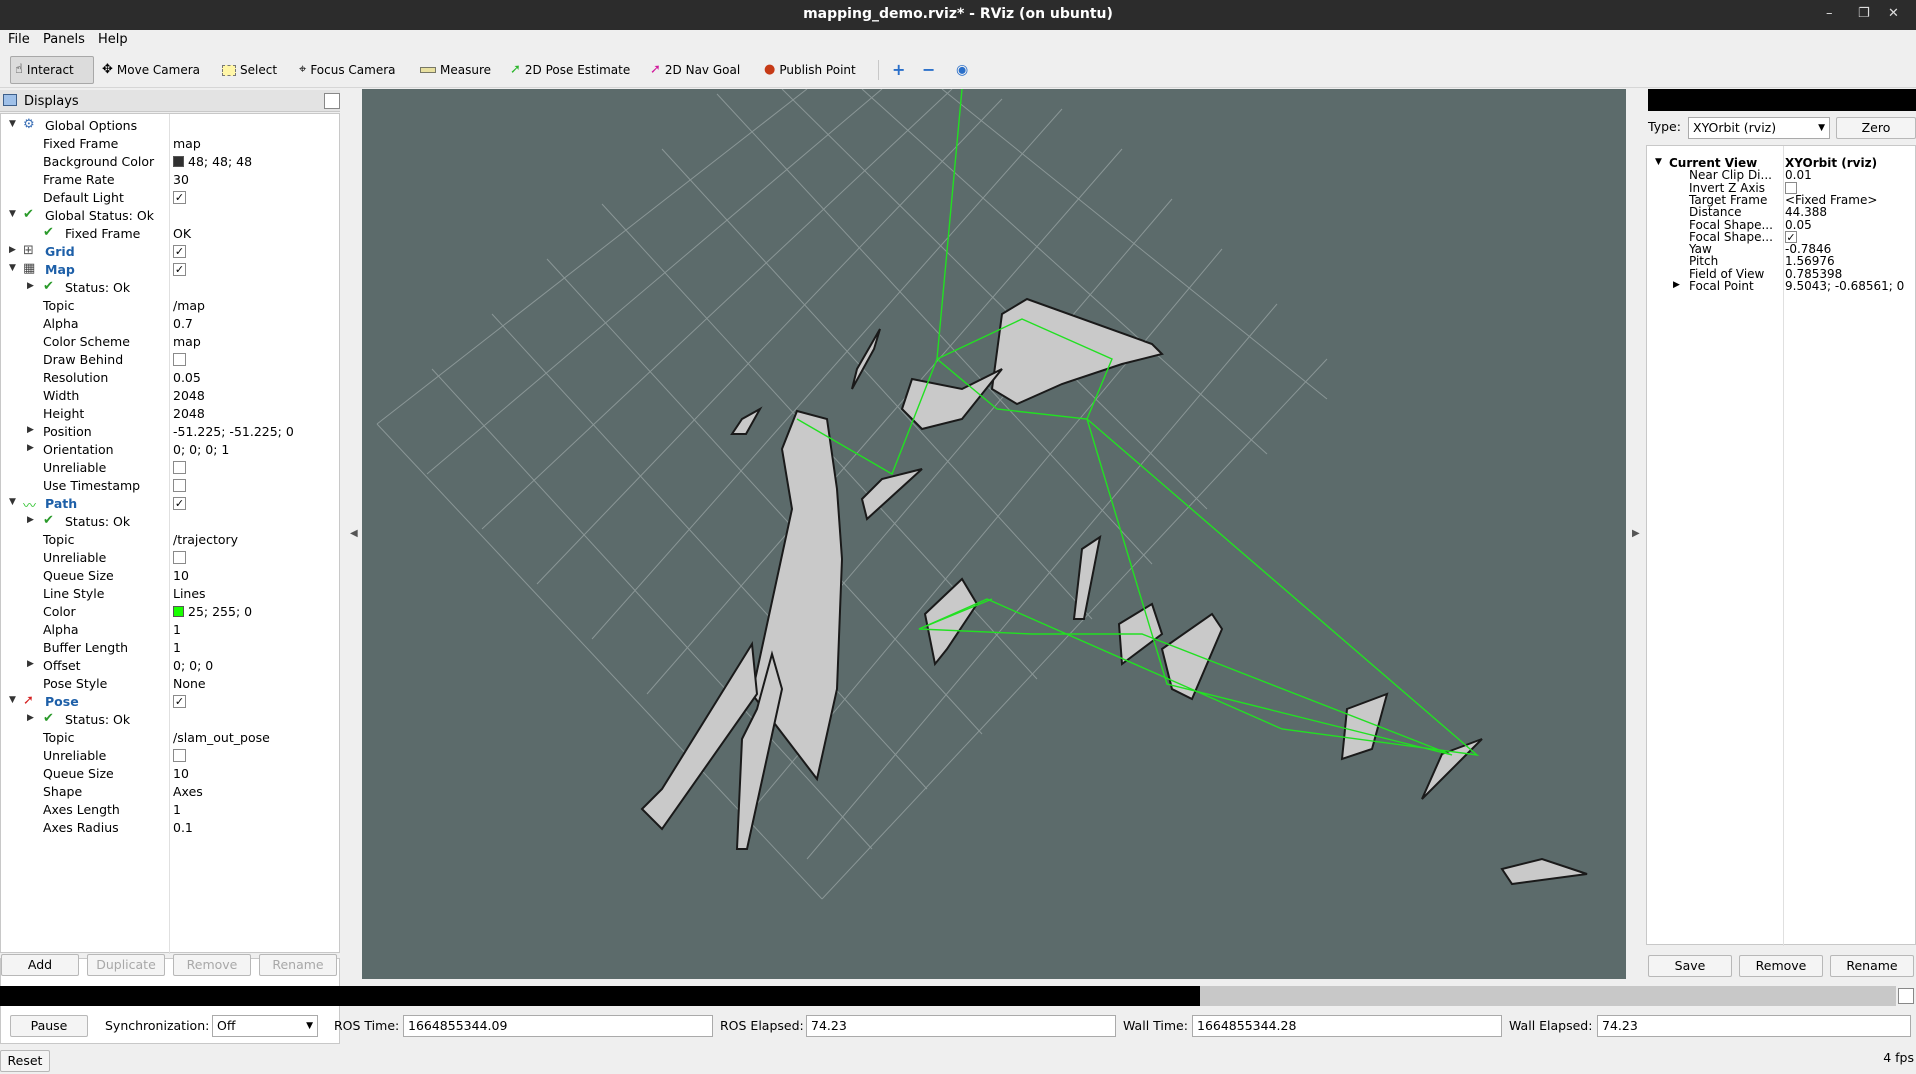 The height and width of the screenshot is (1074, 1916). I want to click on map-height-row: Height 2048, so click(170, 414).